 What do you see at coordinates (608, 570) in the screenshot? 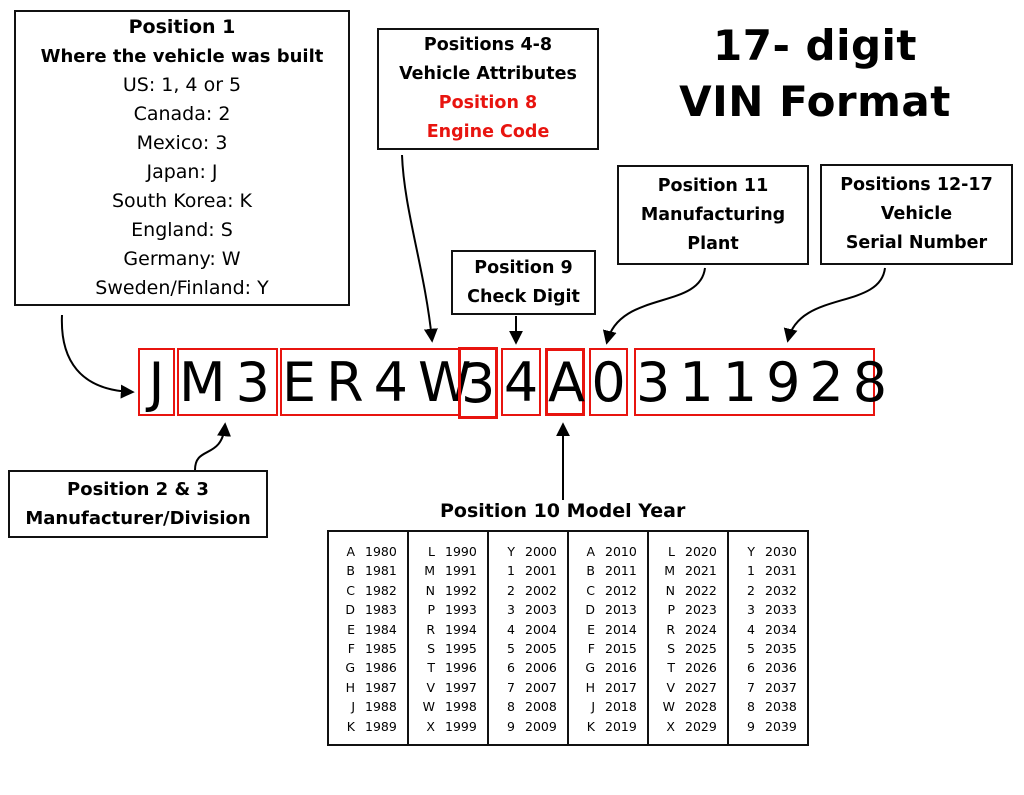
I see `model-year-row: B 2011` at bounding box center [608, 570].